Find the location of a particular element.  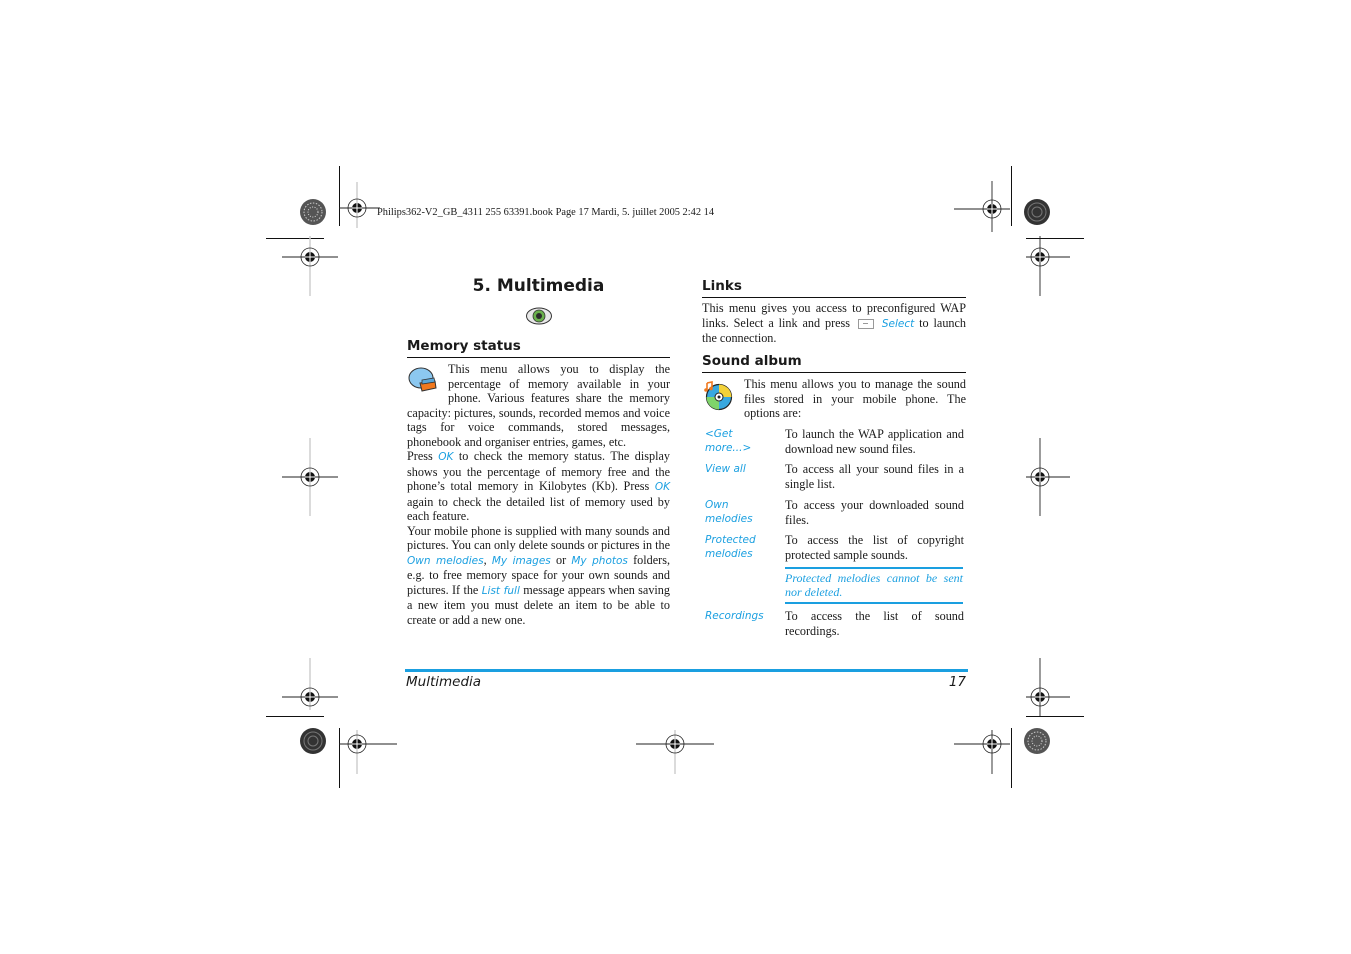

memory-status-heading-block: Memory status is located at coordinates (538, 348).